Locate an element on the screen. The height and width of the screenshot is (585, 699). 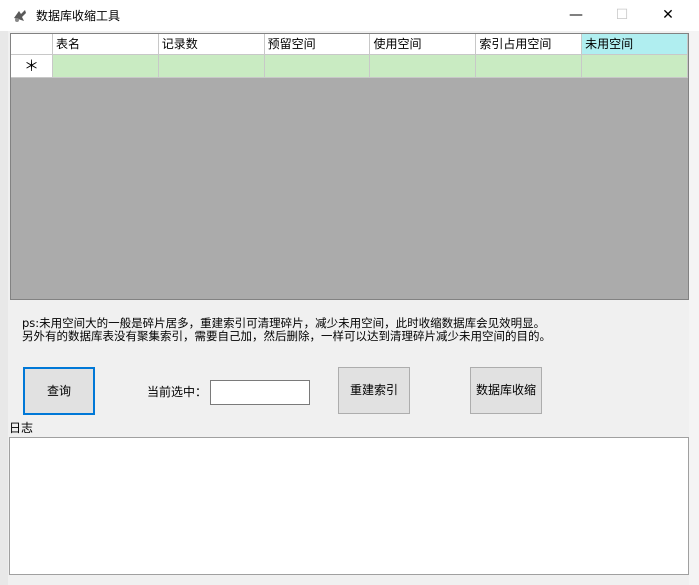
column-header-unused-space: 未用空间 is located at coordinates (635, 44).